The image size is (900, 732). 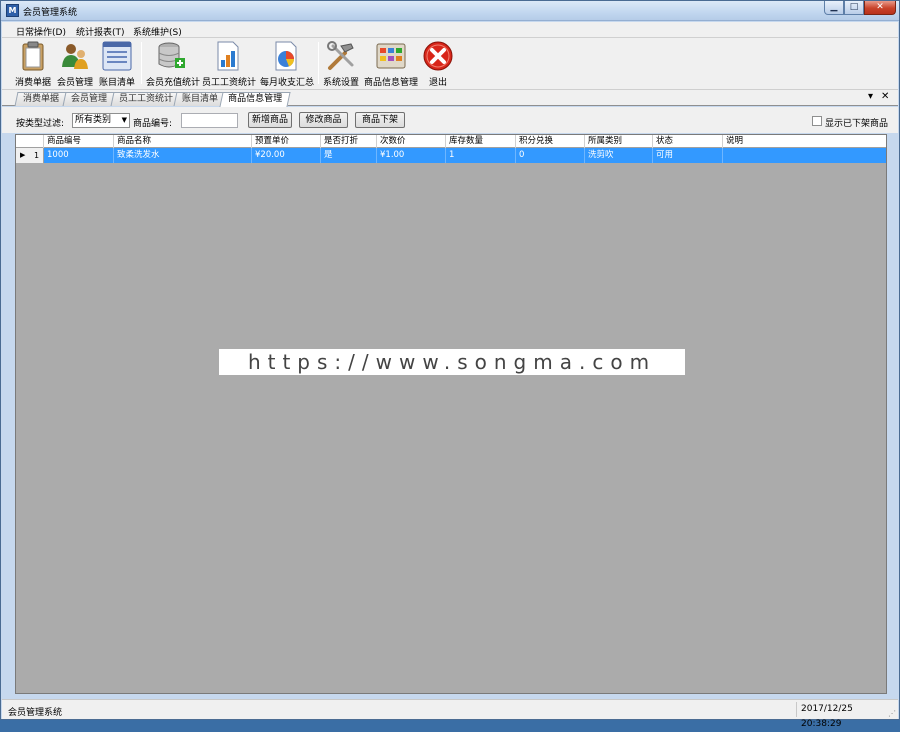 What do you see at coordinates (50, 13) in the screenshot?
I see `window-title: 会员管理系统` at bounding box center [50, 13].